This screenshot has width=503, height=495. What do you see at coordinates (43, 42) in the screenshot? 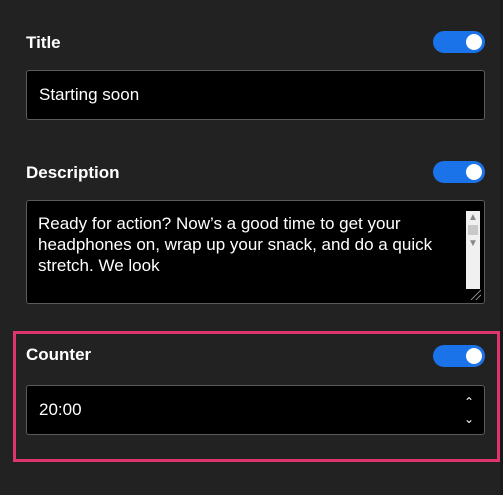
I see `title-label: Title` at bounding box center [43, 42].